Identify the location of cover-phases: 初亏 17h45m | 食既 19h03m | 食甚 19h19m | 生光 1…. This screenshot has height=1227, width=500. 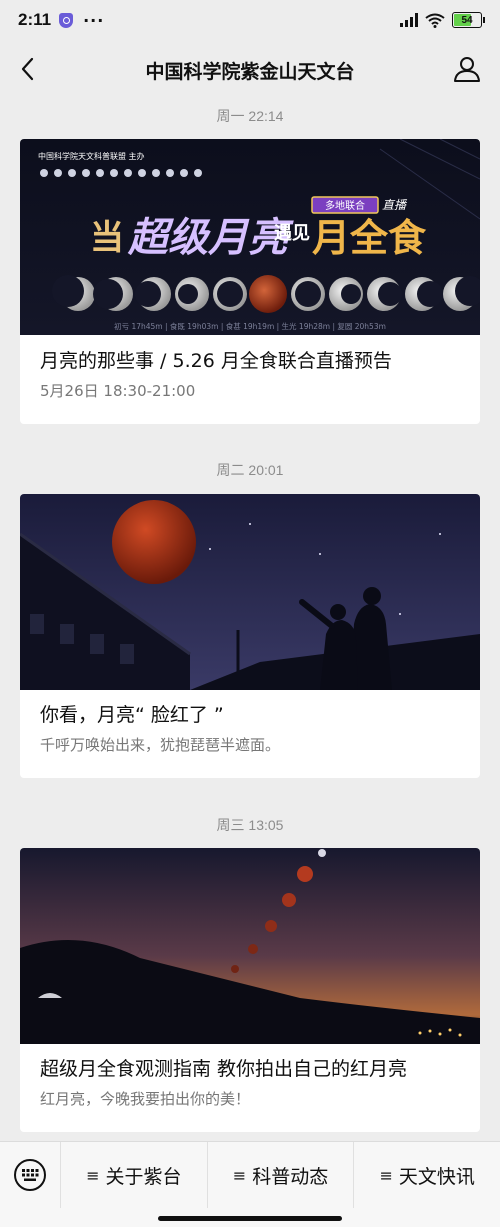
(250, 326).